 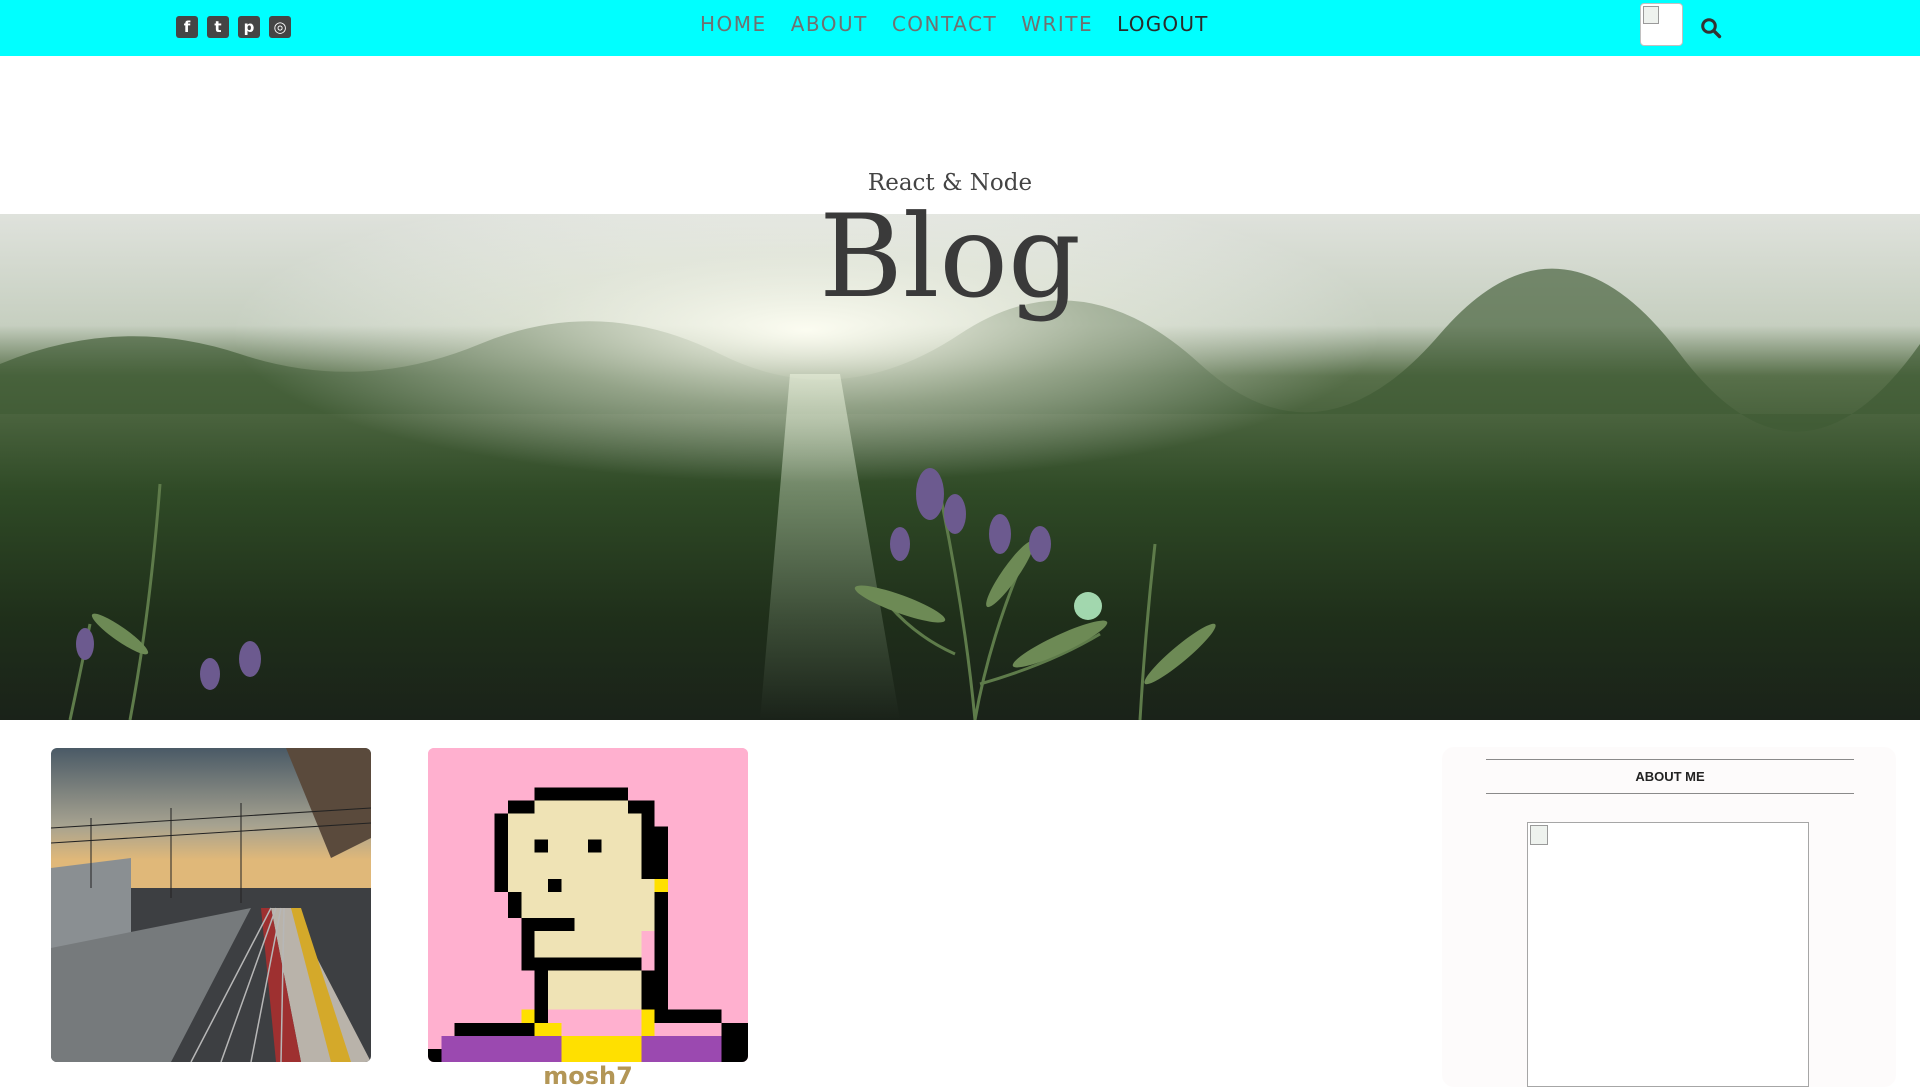 I want to click on facebook-square-icon: f, so click(x=187, y=27).